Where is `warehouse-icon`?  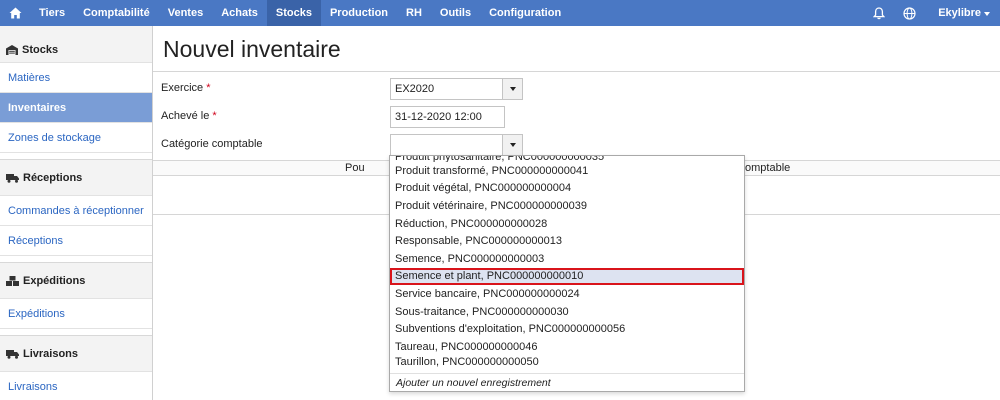 warehouse-icon is located at coordinates (12, 50).